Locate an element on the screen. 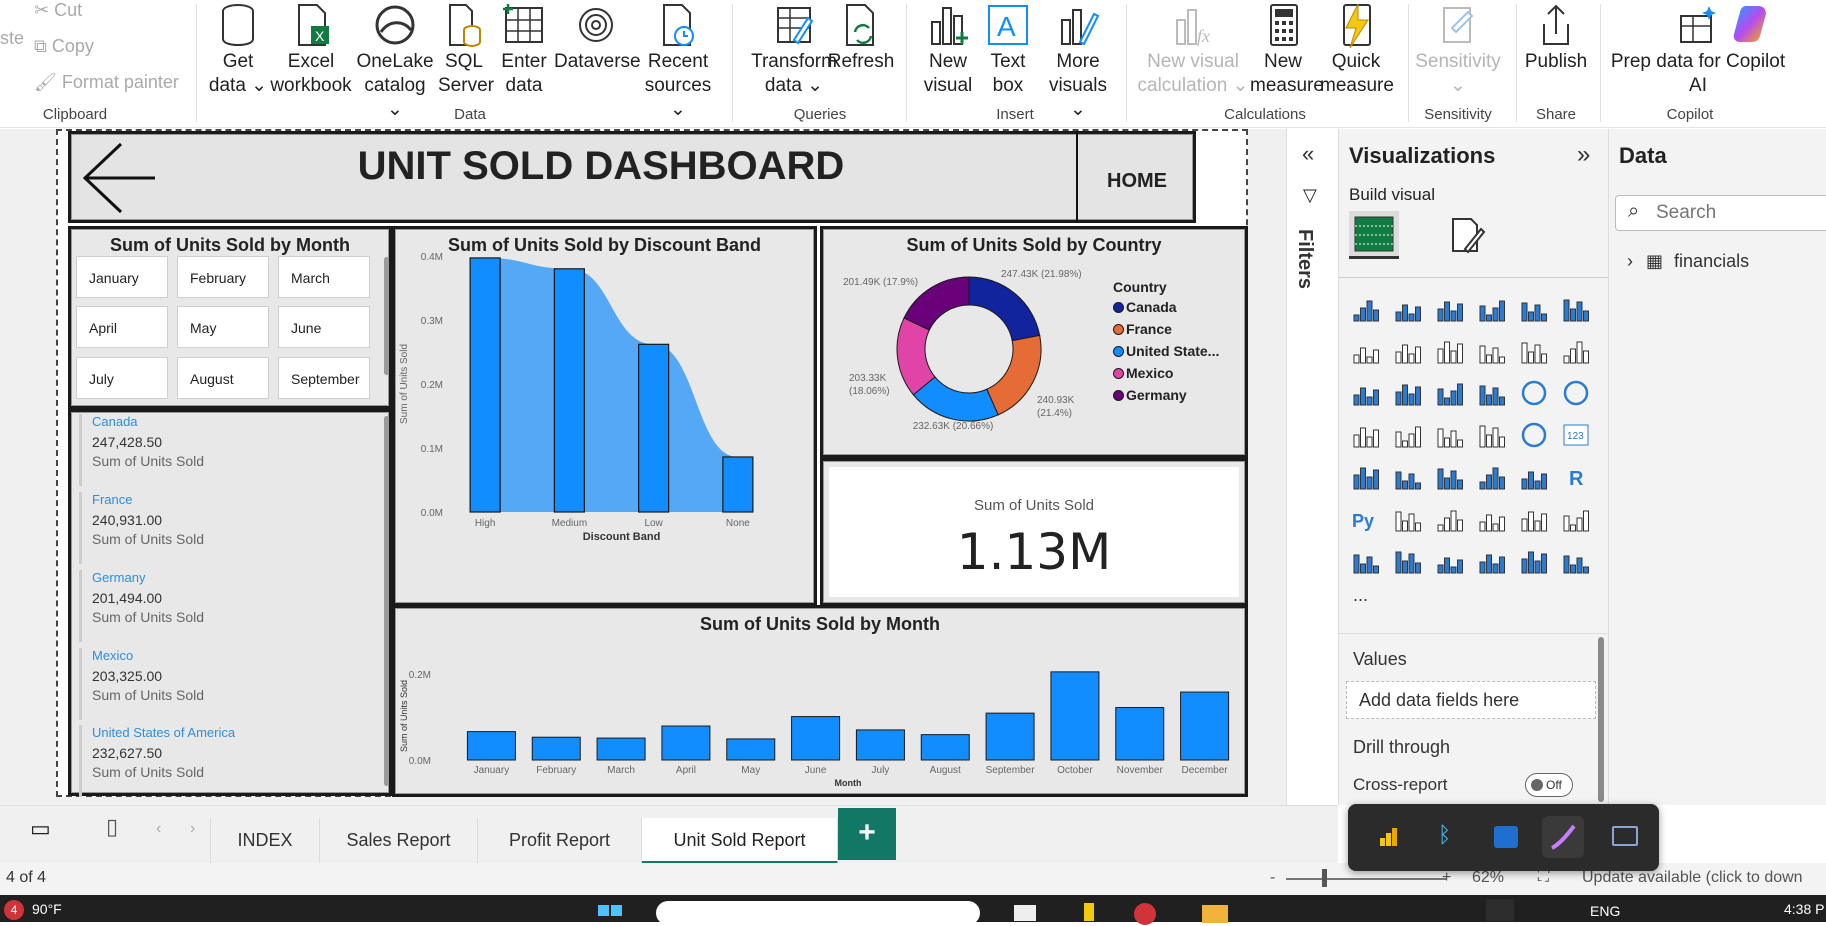 The height and width of the screenshot is (926, 1826). waterfall-icon is located at coordinates (1408, 393).